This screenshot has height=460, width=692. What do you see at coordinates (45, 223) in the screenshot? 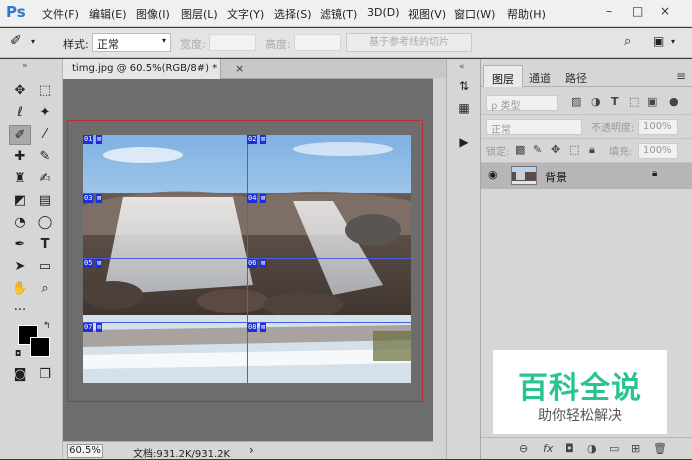
I see `dodge-tool-icon: ◯` at bounding box center [45, 223].